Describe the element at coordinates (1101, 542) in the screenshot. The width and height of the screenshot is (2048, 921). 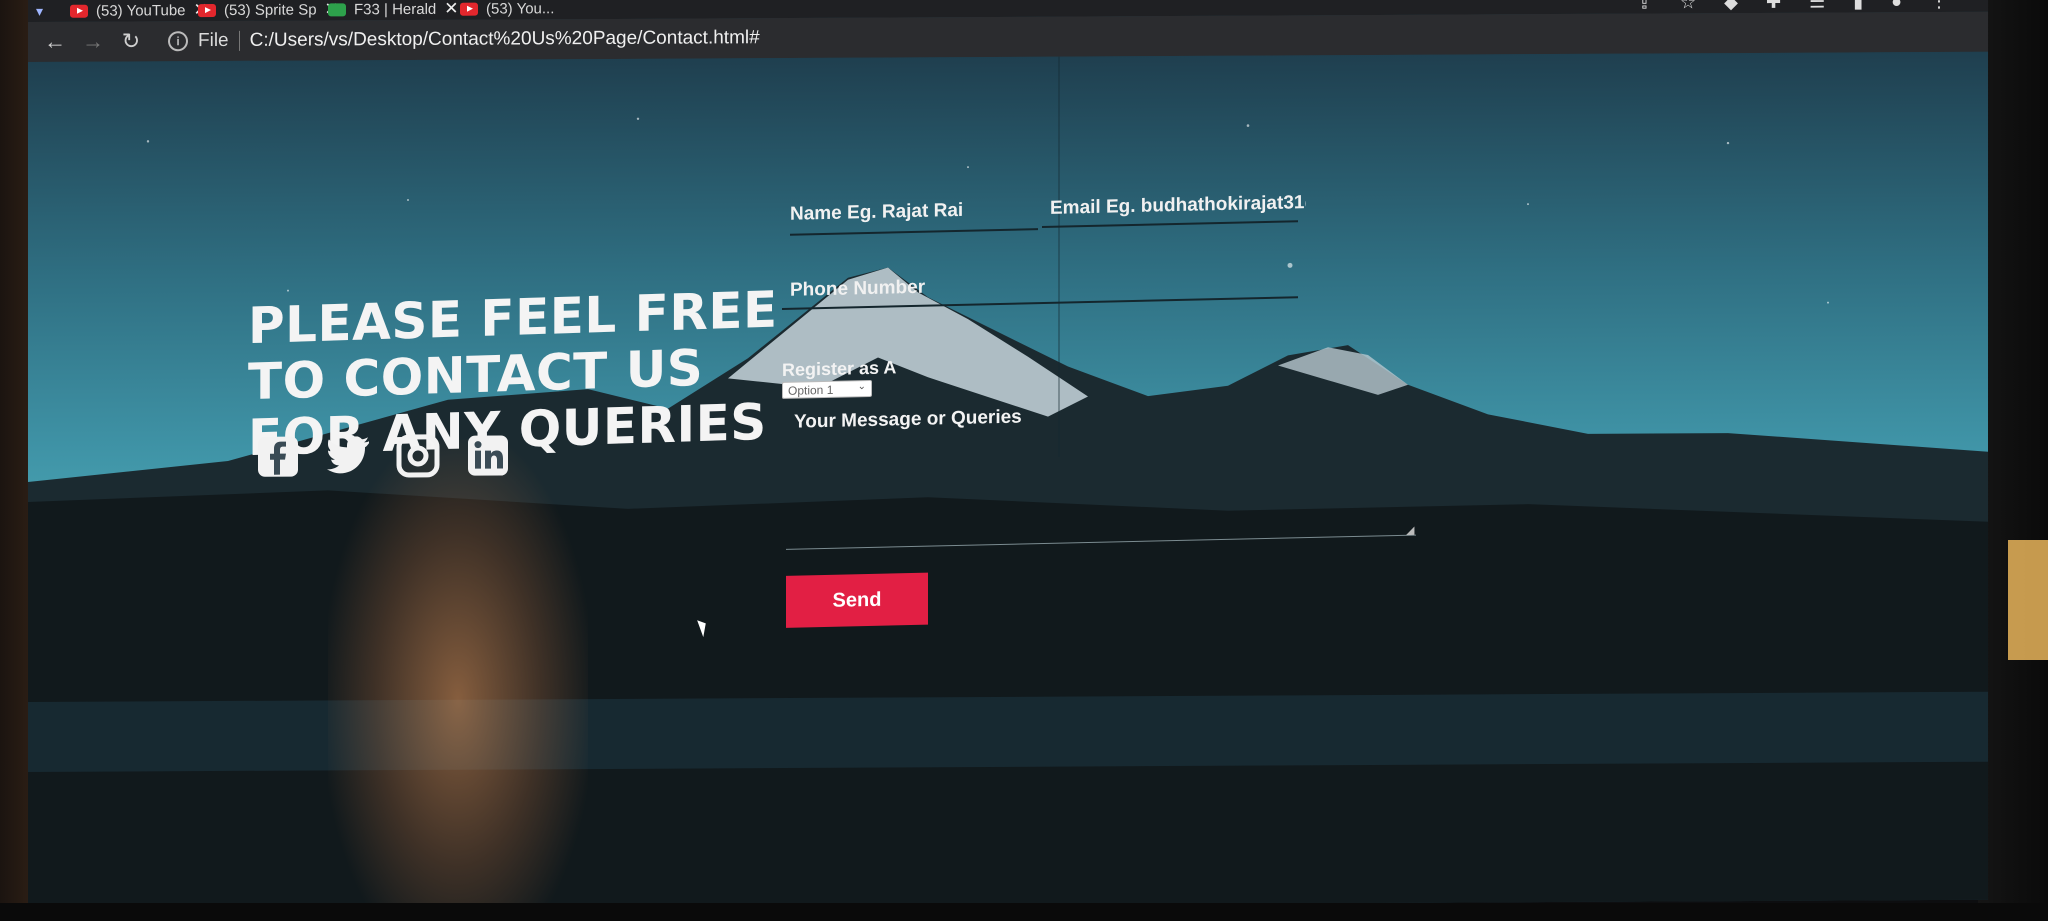
I see `message-underline` at that location.